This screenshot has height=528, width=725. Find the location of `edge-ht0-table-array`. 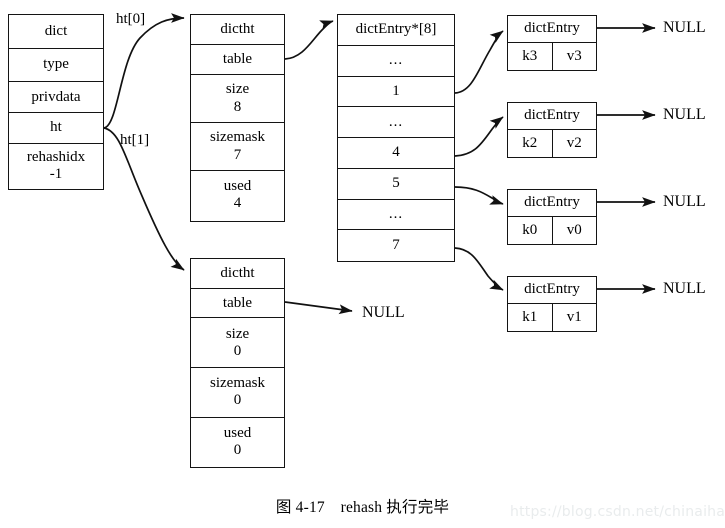

edge-ht0-table-array is located at coordinates (309, 40).